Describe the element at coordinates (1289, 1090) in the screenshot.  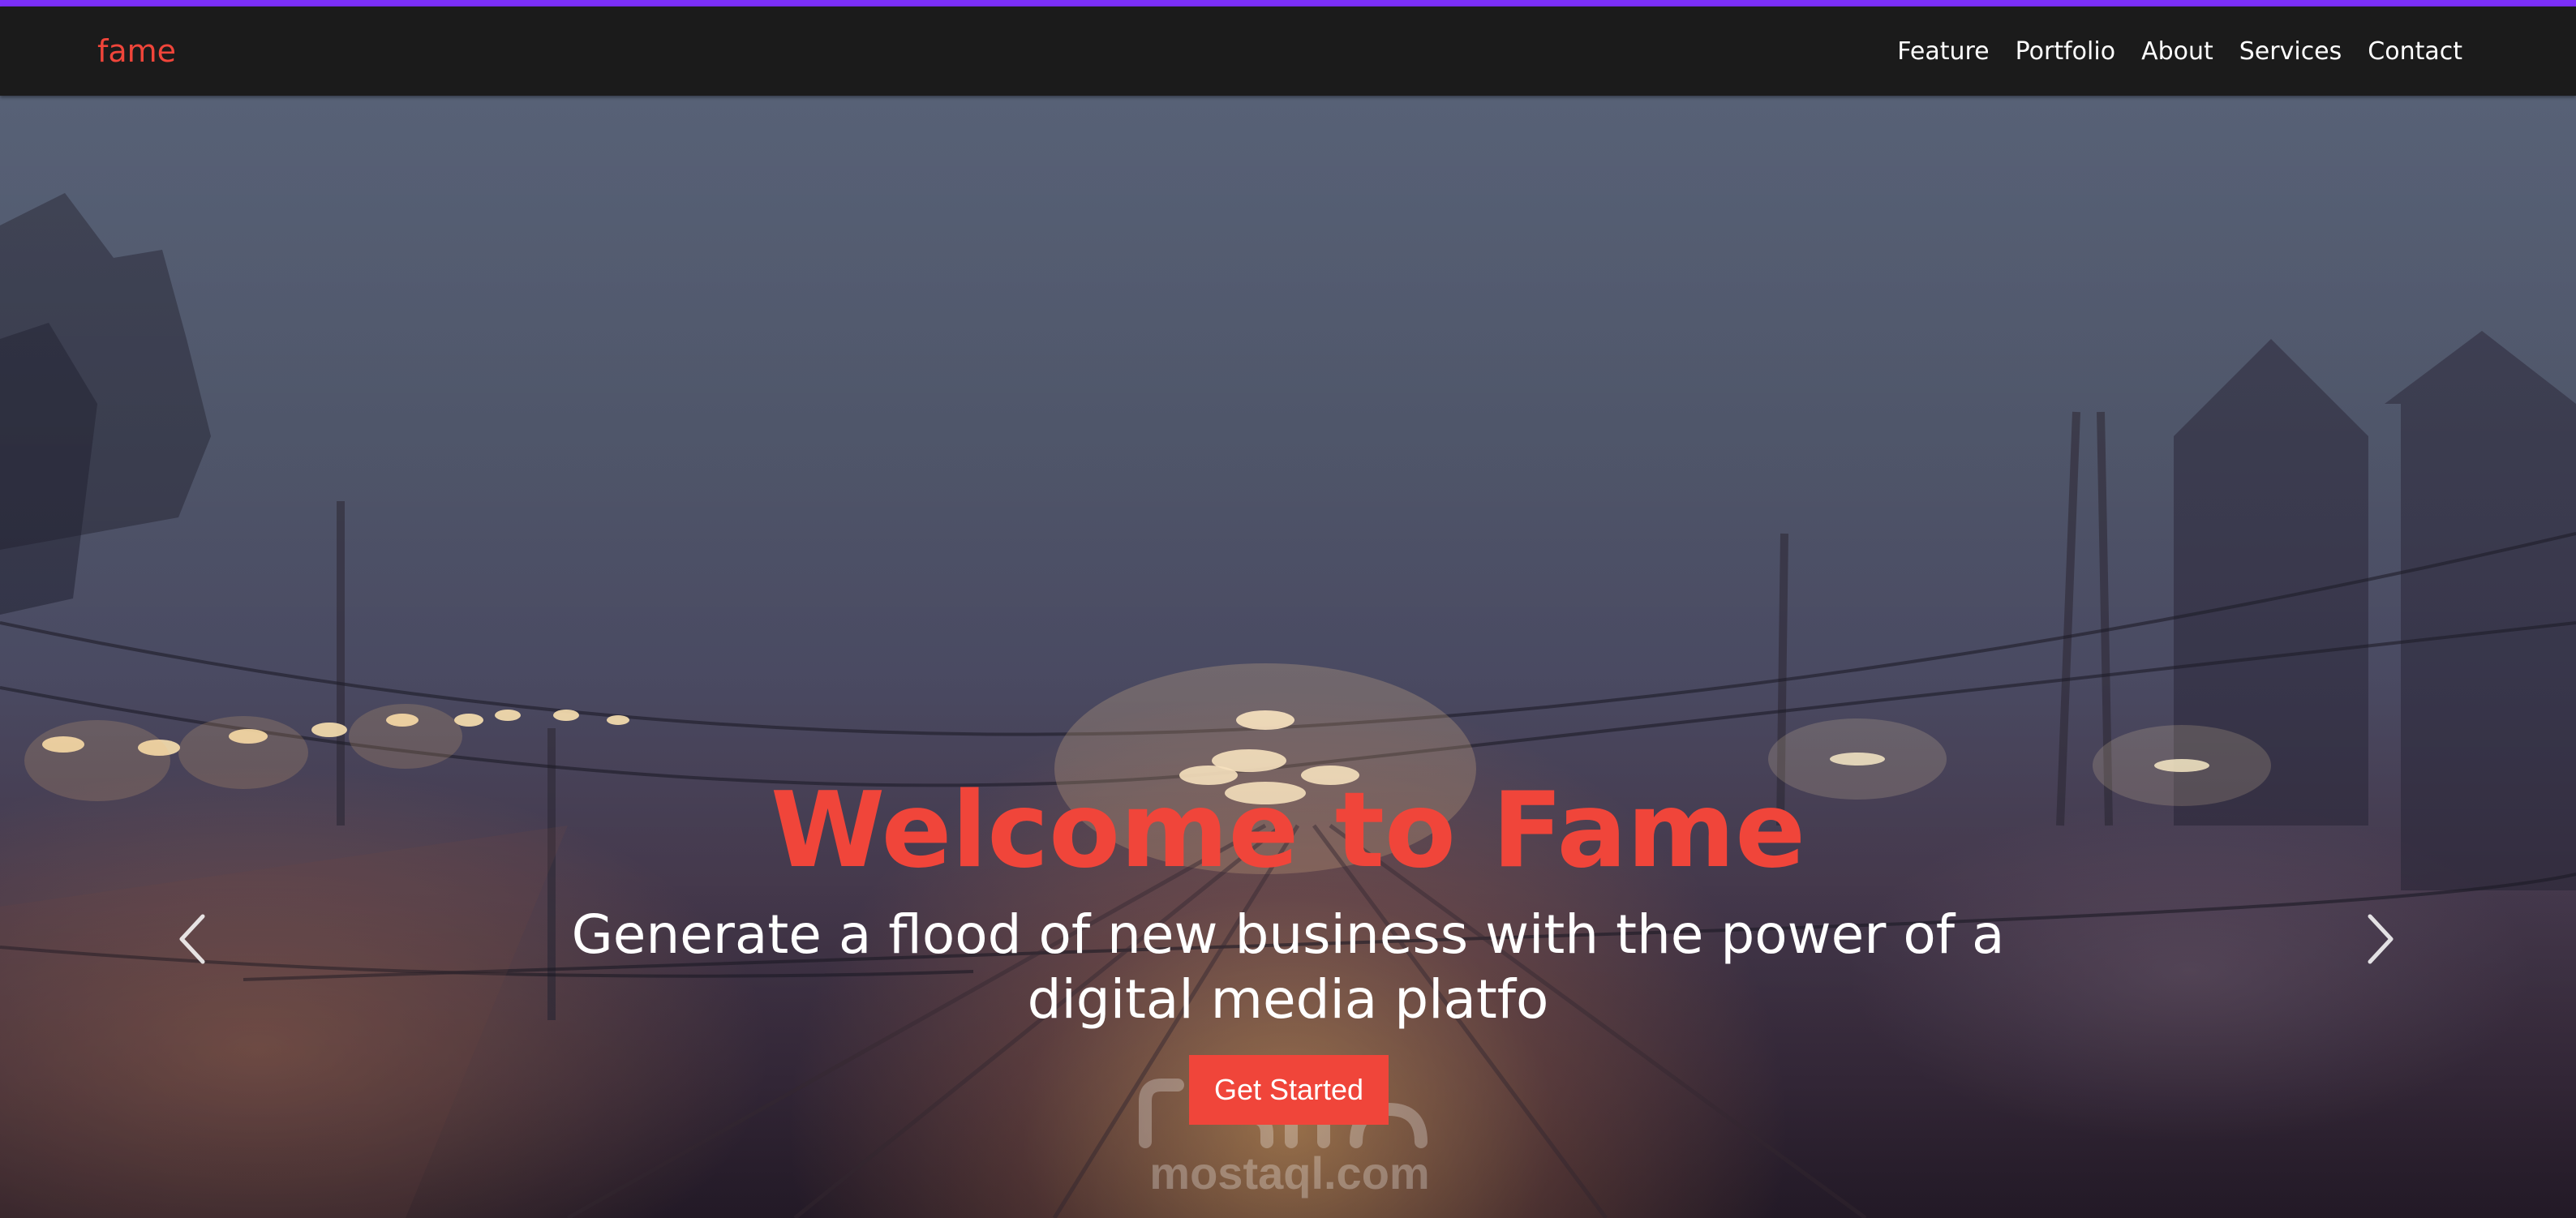
I see `get-started-button: Get Started` at that location.